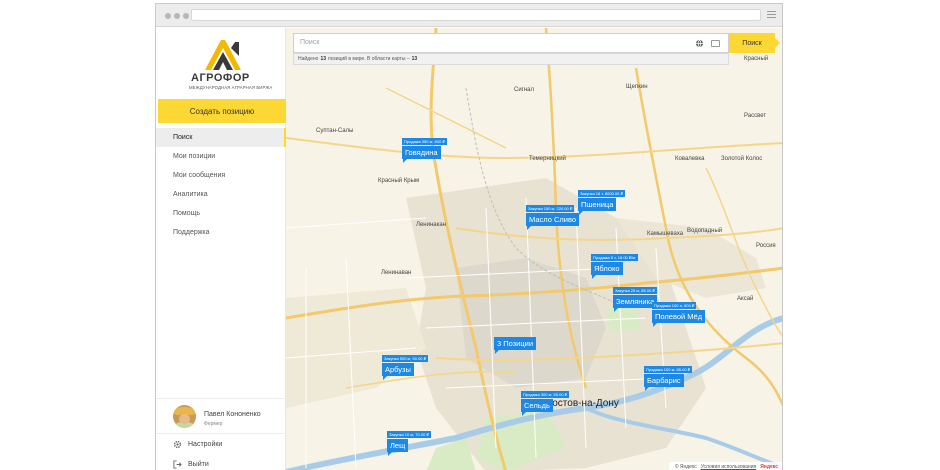 Image resolution: width=940 pixels, height=470 pixels. I want to click on marker-name: Пшеница, so click(597, 204).